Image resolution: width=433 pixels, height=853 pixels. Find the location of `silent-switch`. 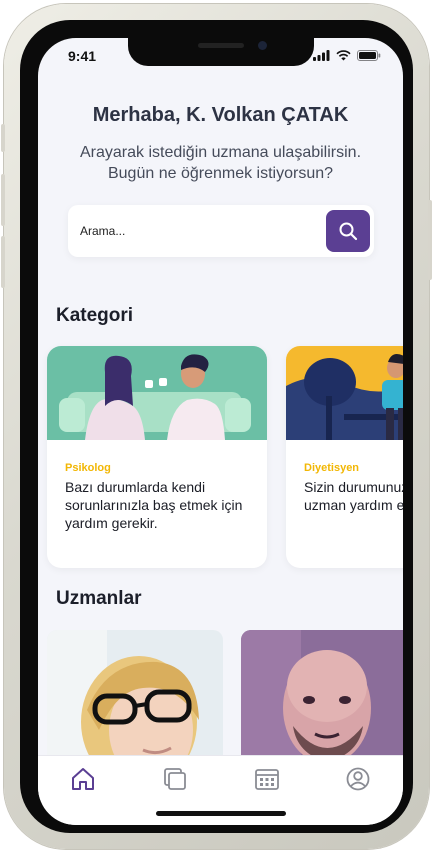

silent-switch is located at coordinates (3, 138).